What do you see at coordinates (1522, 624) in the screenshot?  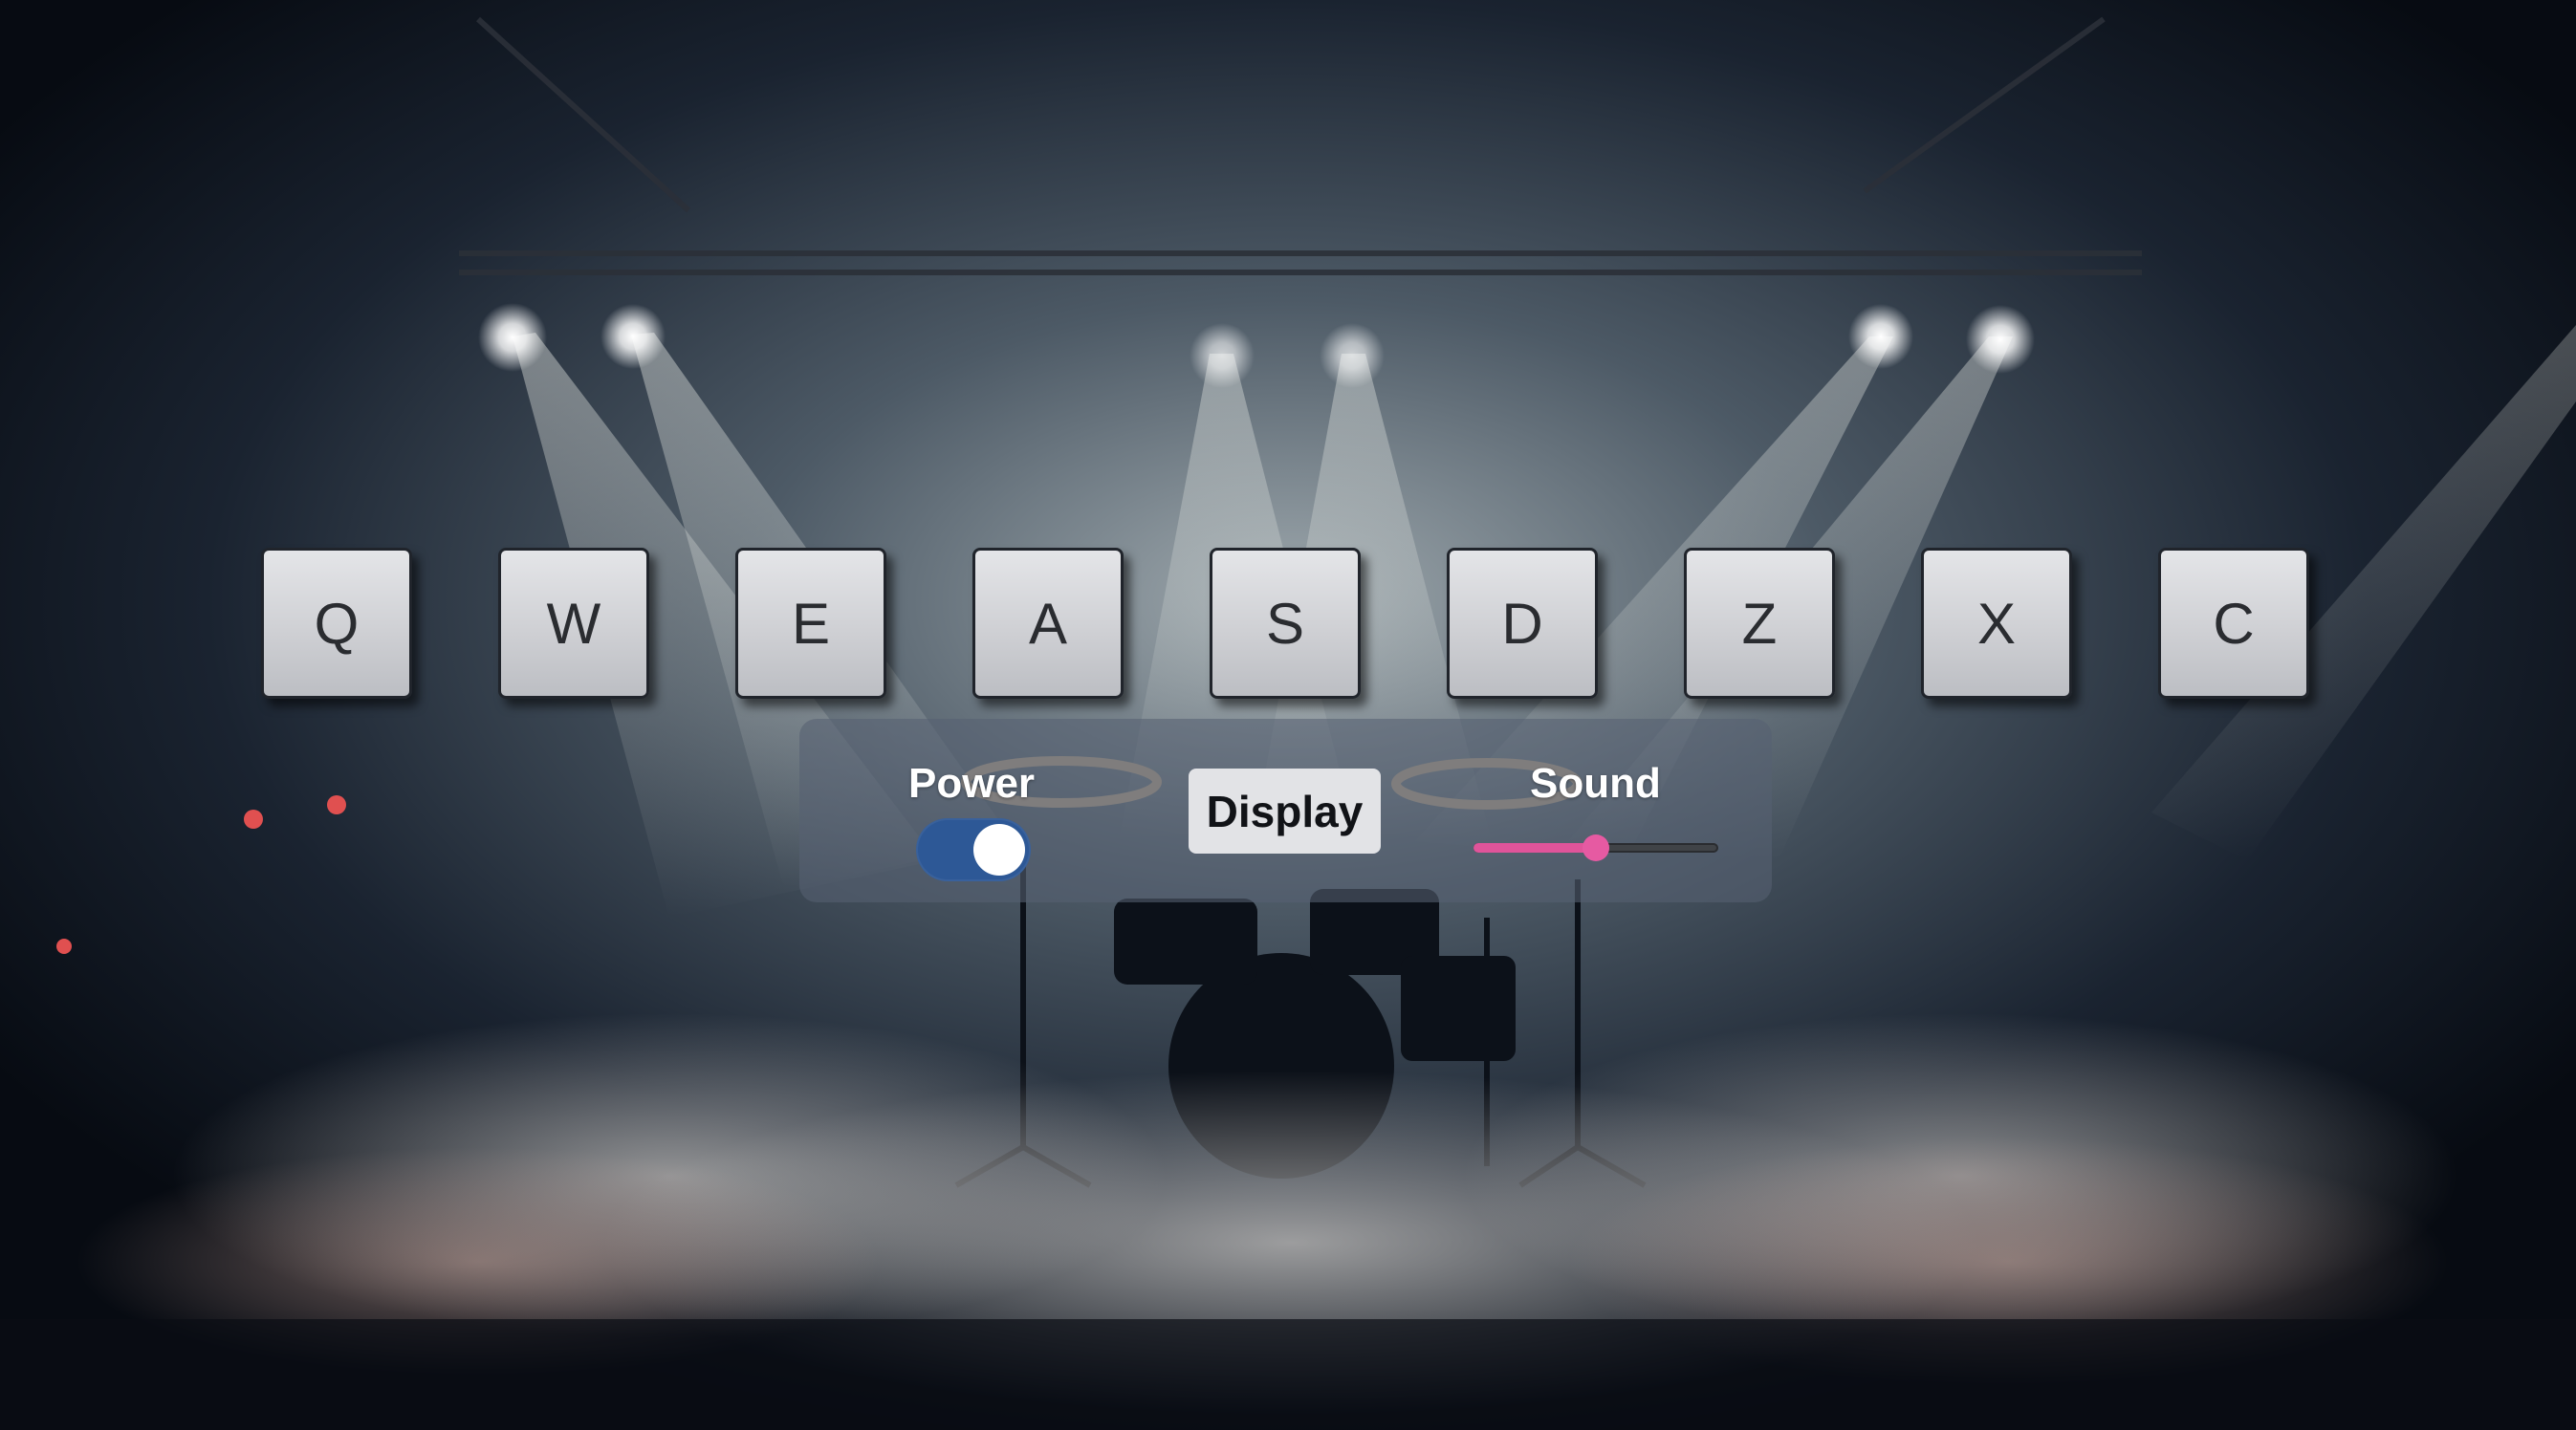 I see `drum-pad-d: D` at bounding box center [1522, 624].